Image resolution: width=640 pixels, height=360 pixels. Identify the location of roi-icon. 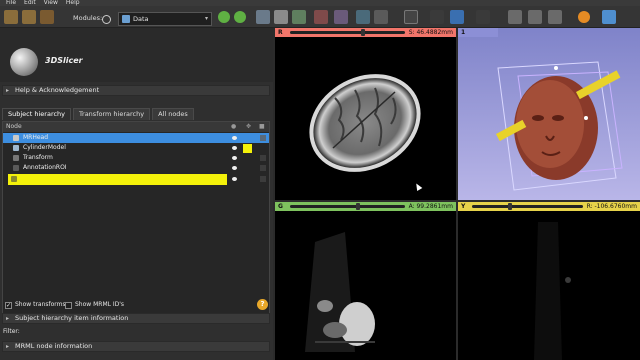
(16, 168).